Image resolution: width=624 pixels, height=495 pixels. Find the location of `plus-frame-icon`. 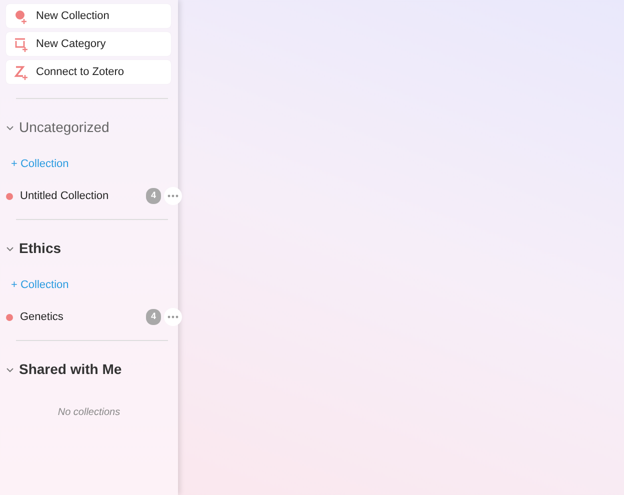

plus-frame-icon is located at coordinates (21, 44).